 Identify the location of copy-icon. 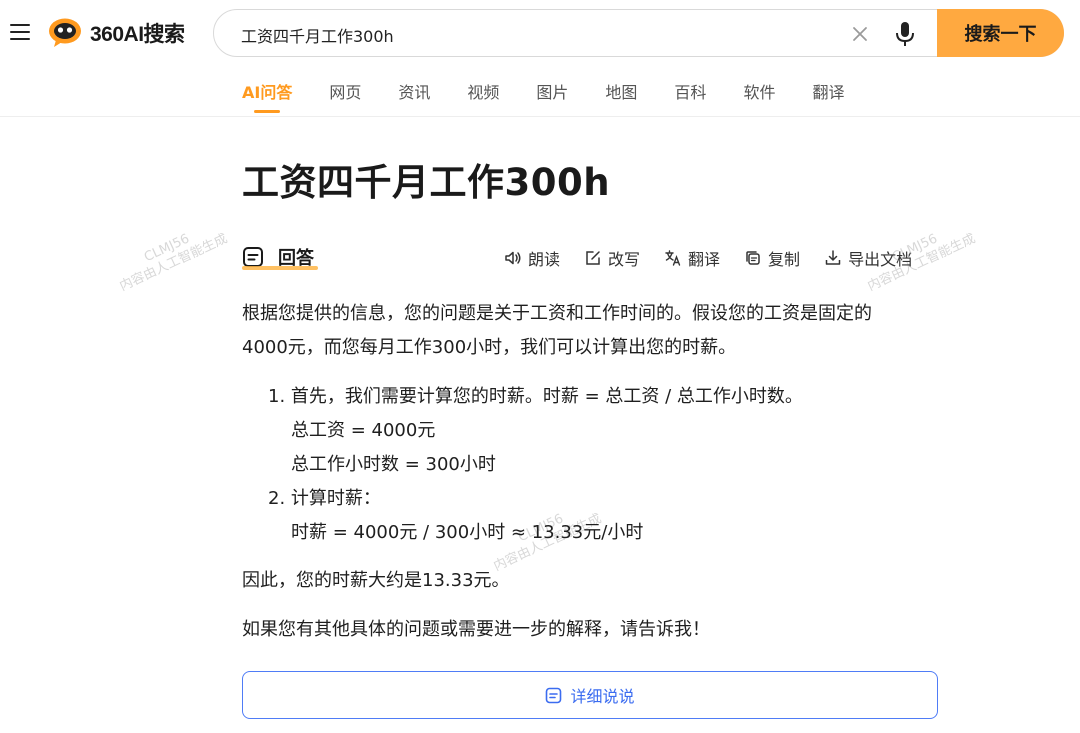
(753, 258).